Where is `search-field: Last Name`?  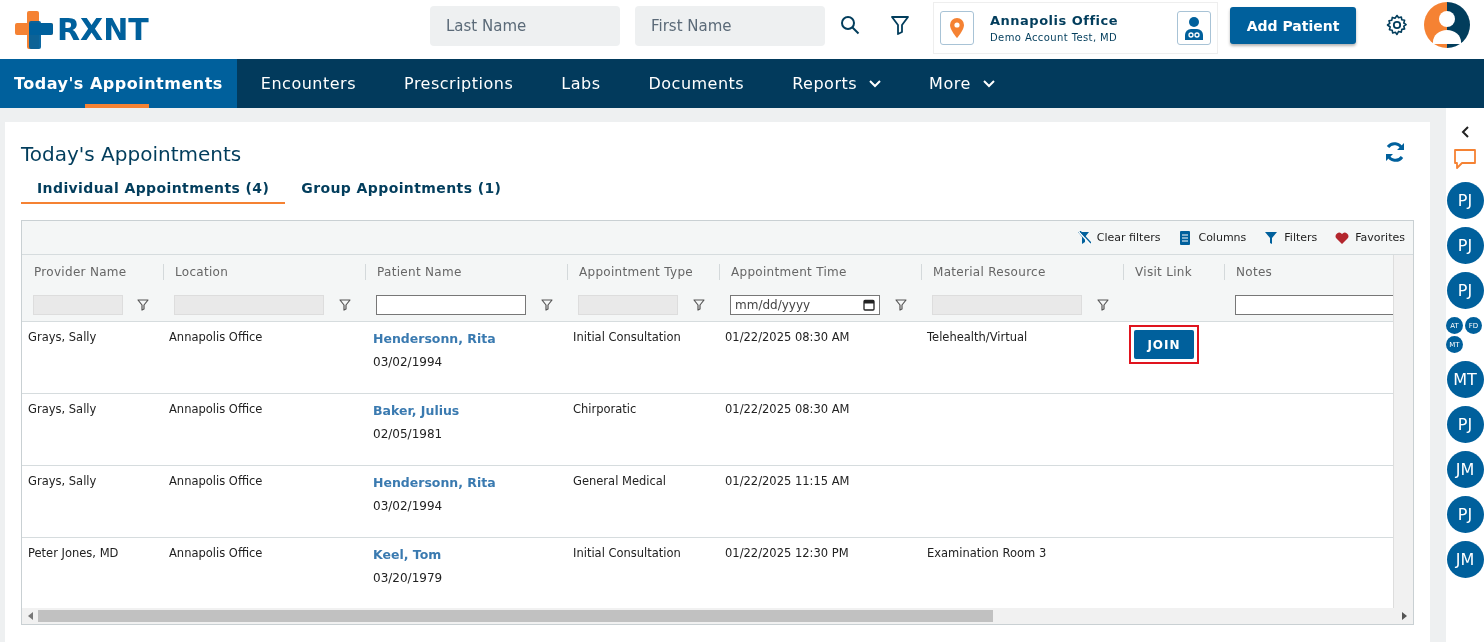
search-field: Last Name is located at coordinates (525, 25).